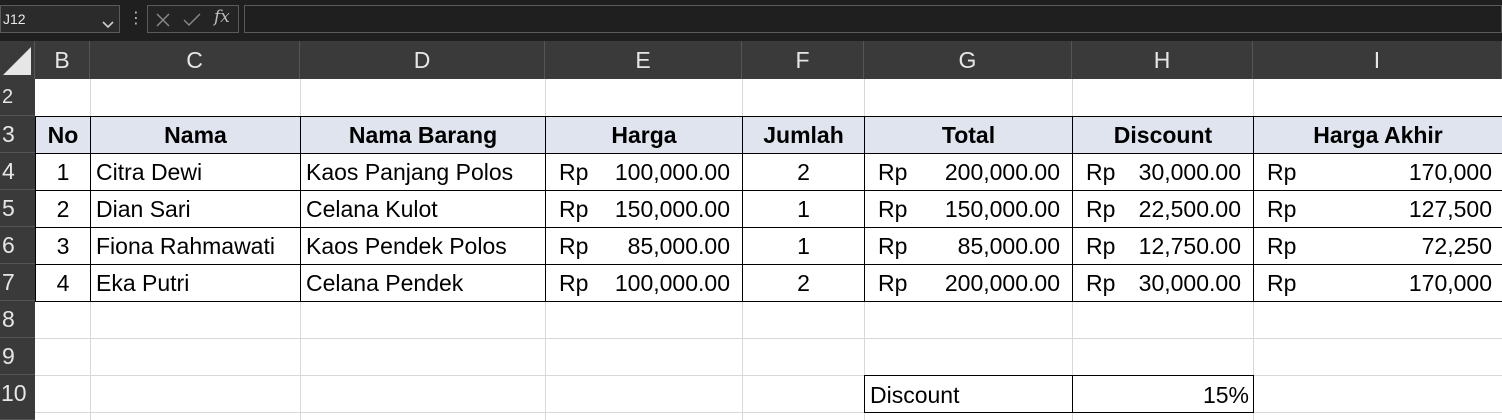  Describe the element at coordinates (17, 171) in the screenshot. I see `row-header-4: 4` at that location.